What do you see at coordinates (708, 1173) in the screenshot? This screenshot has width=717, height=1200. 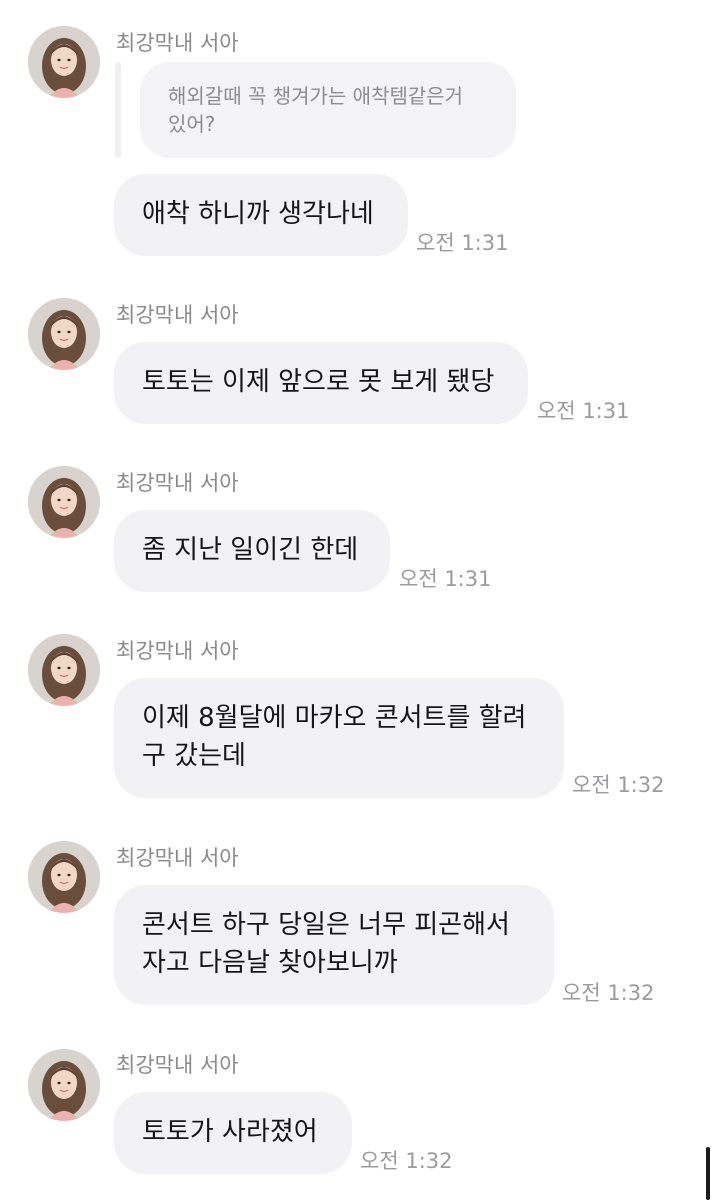 I see `scroll-indicator` at bounding box center [708, 1173].